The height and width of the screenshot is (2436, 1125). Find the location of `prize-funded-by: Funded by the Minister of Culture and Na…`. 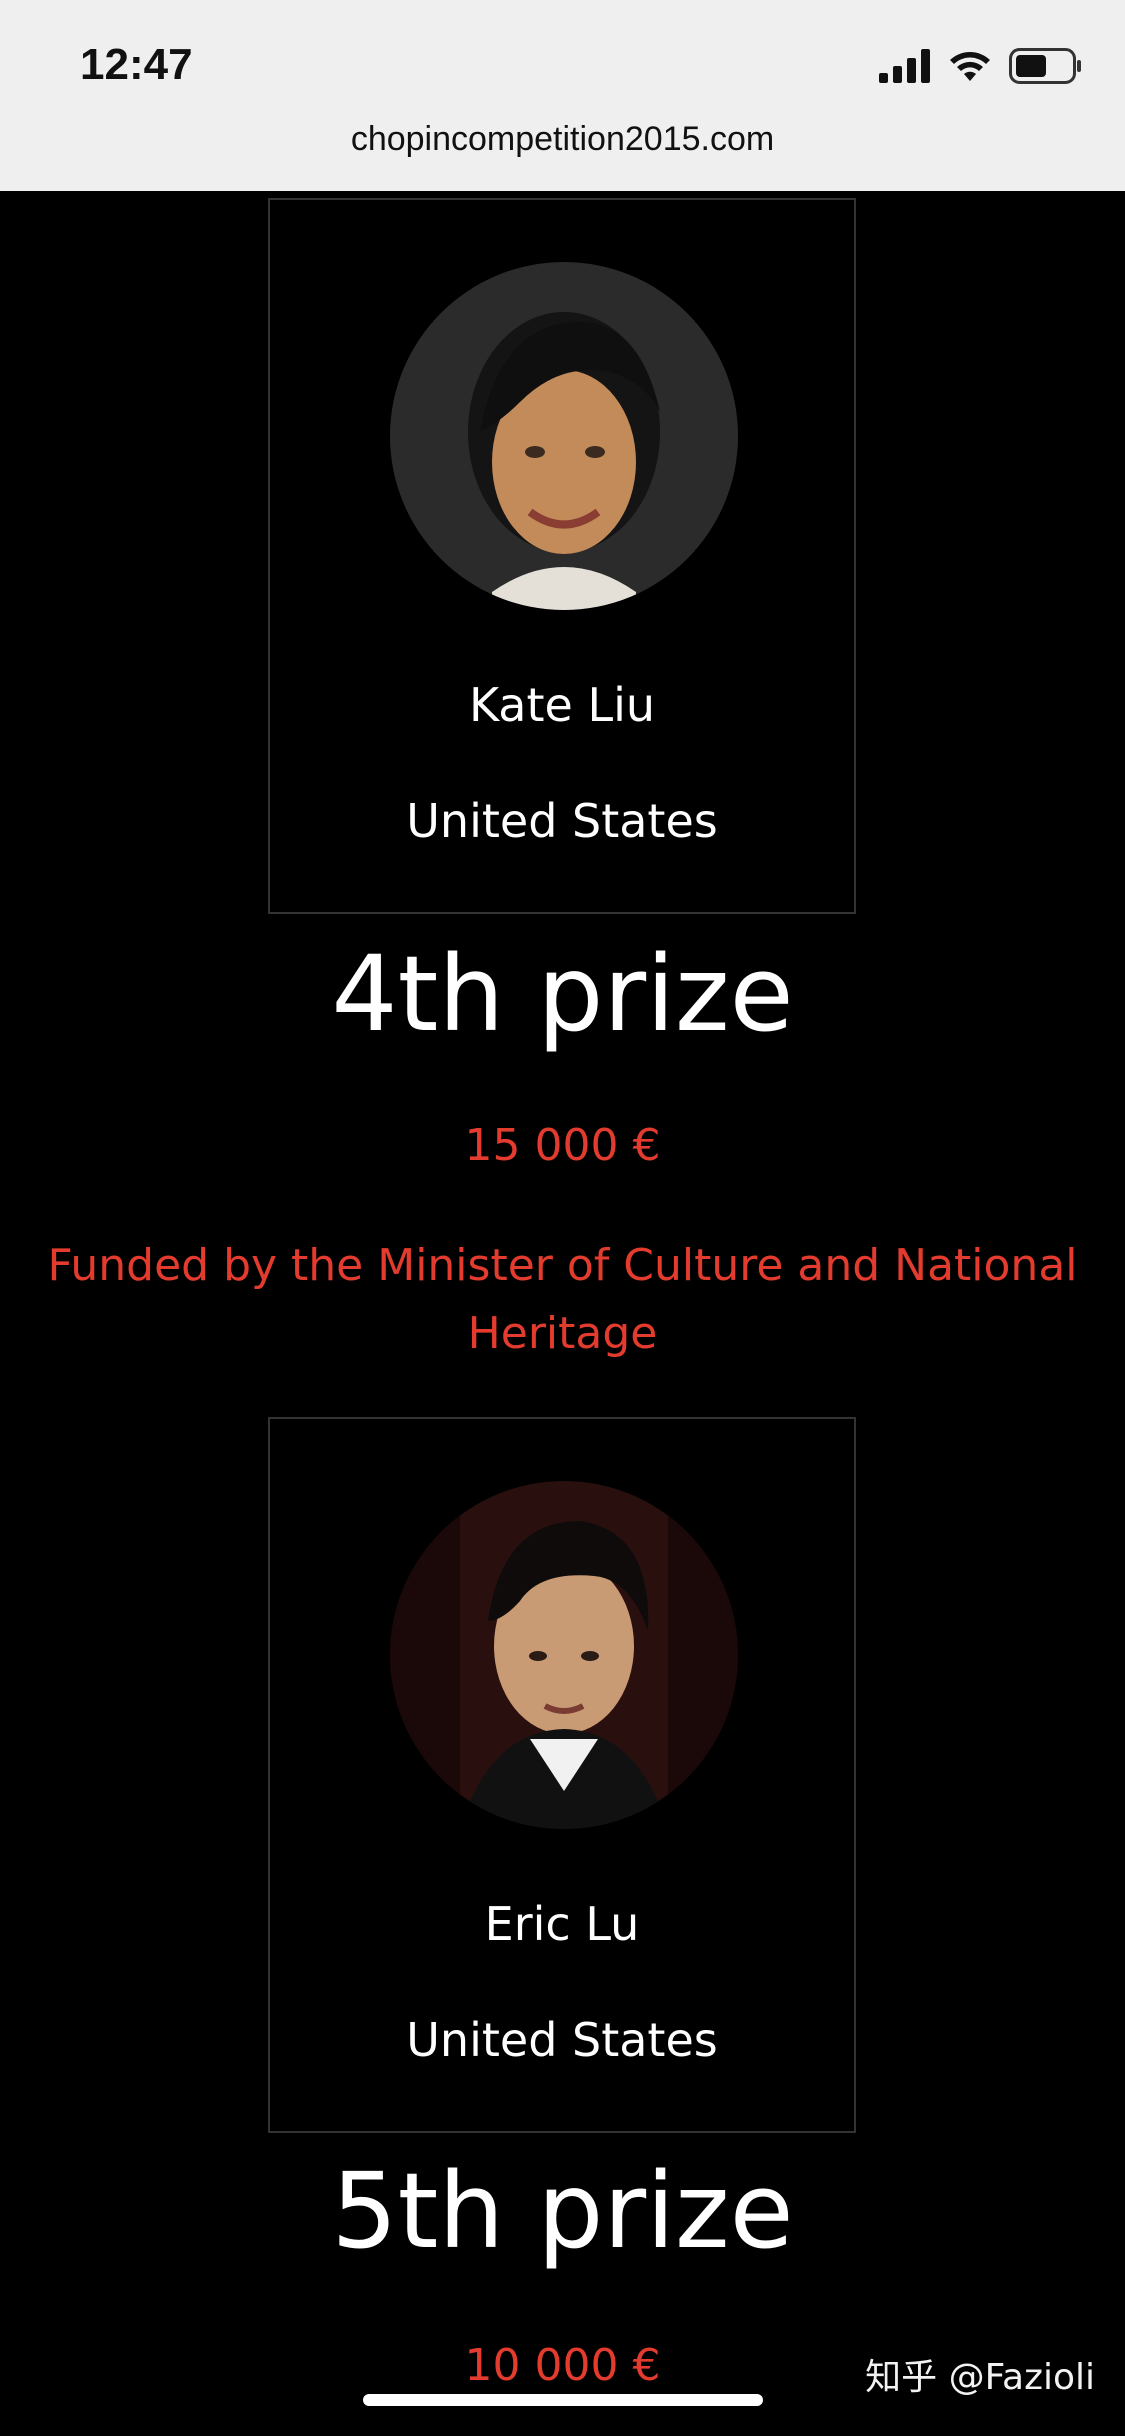

prize-funded-by: Funded by the Minister of Culture and Na… is located at coordinates (562, 1299).